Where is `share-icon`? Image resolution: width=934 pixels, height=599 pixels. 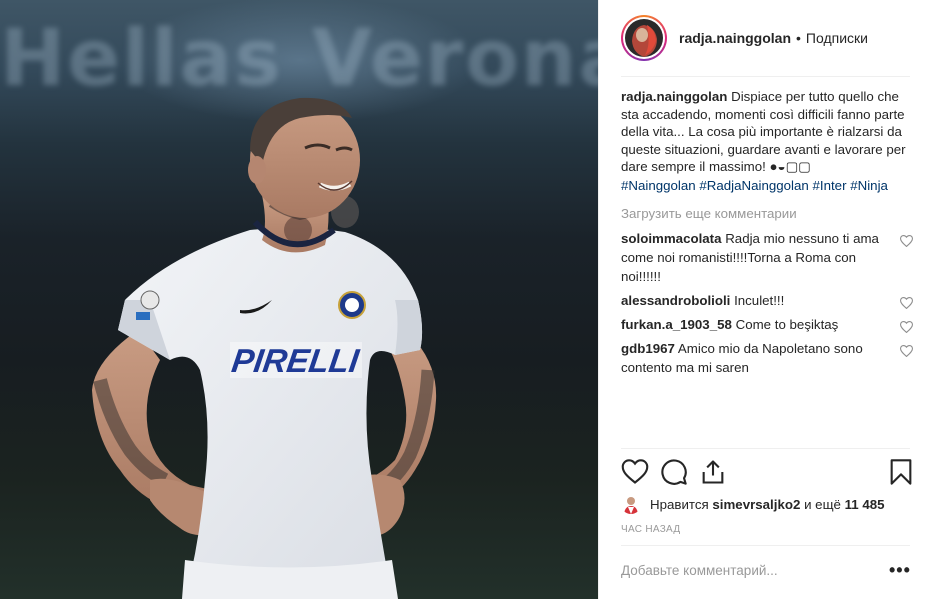
share-icon is located at coordinates (713, 472).